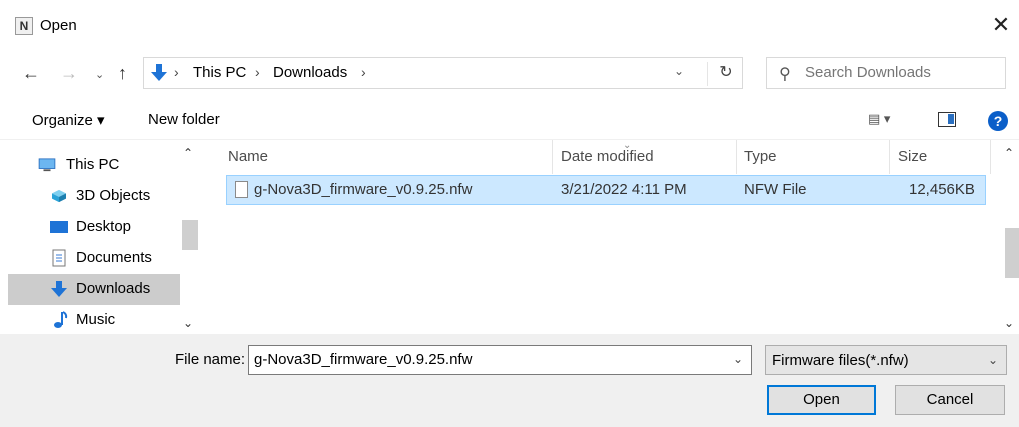 Image resolution: width=1019 pixels, height=427 pixels. I want to click on file-date: 3/21/2022 4:11 PM, so click(624, 189).